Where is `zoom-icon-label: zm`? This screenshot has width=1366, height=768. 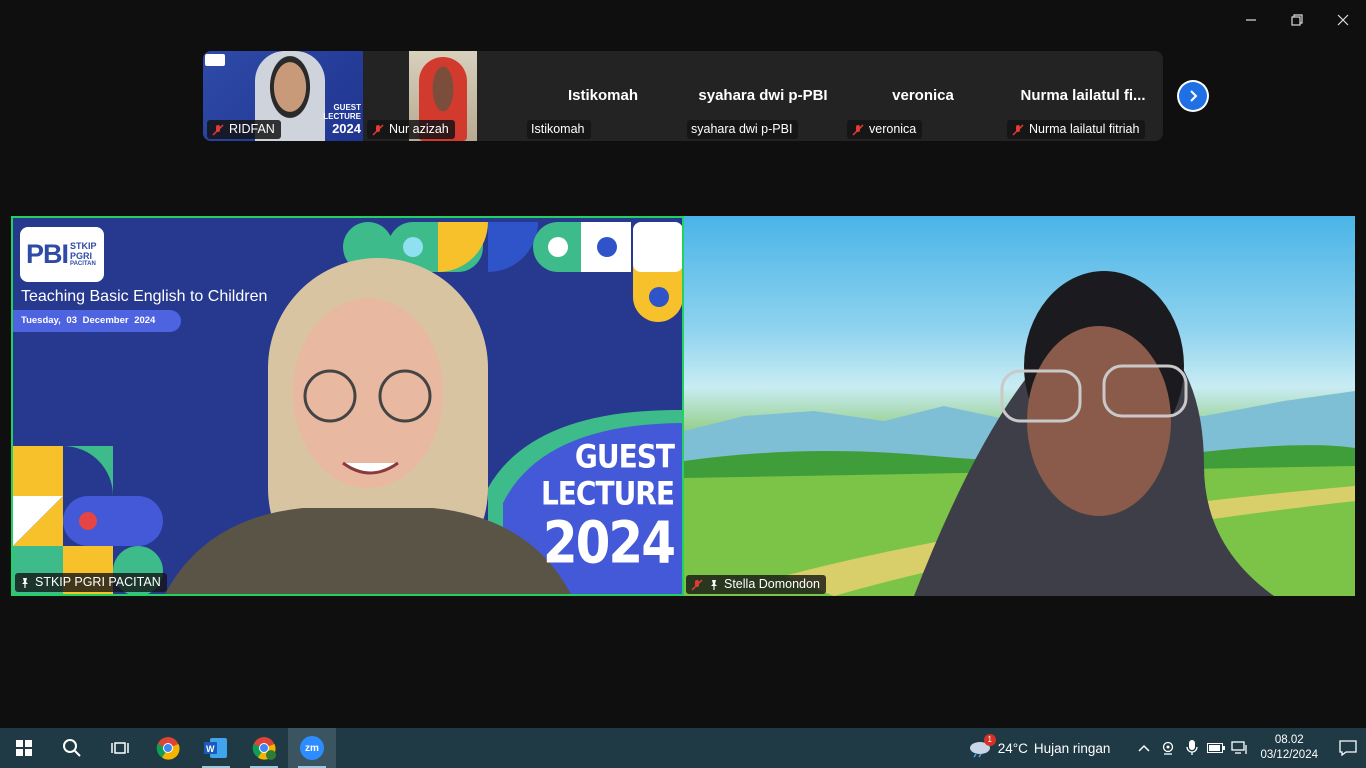 zoom-icon-label: zm is located at coordinates (312, 748).